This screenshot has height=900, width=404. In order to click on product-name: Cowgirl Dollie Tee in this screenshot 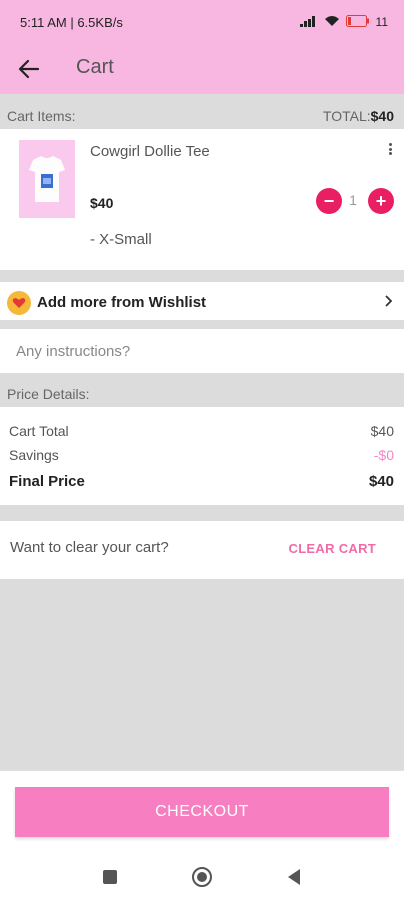, I will do `click(150, 151)`.